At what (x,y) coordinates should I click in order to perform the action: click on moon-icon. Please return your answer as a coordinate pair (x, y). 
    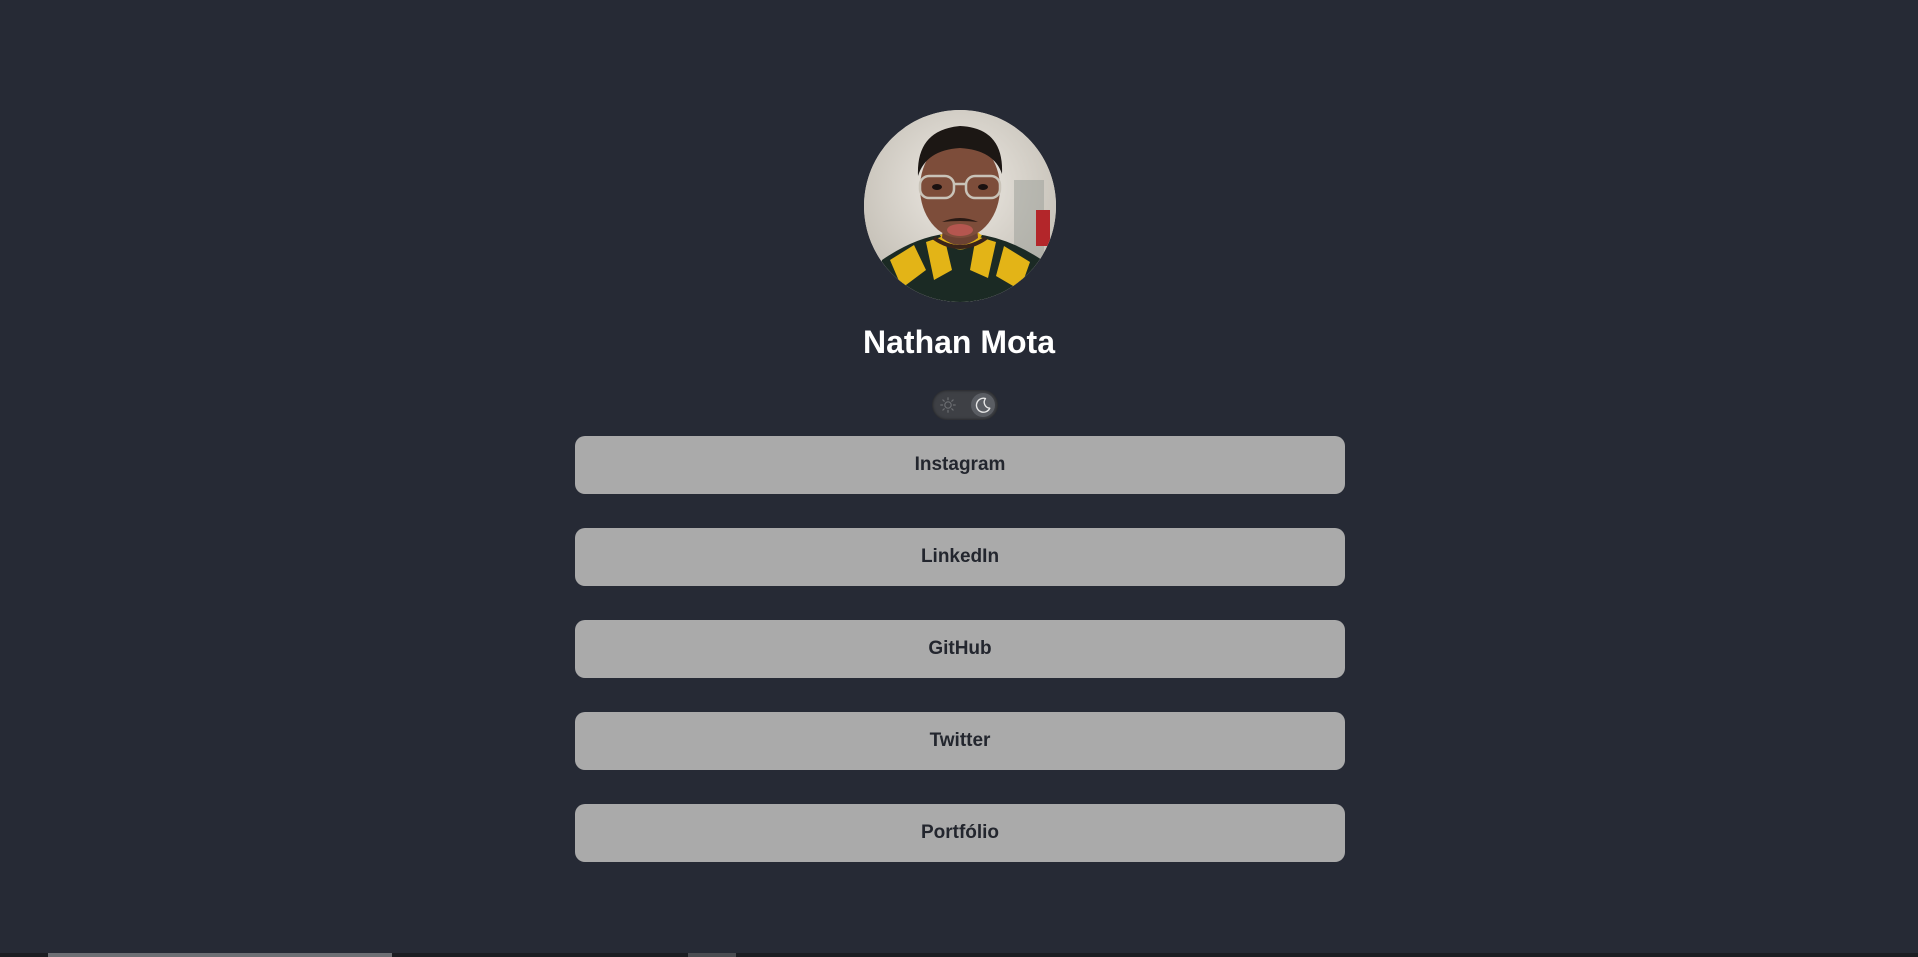
    Looking at the image, I should click on (983, 405).